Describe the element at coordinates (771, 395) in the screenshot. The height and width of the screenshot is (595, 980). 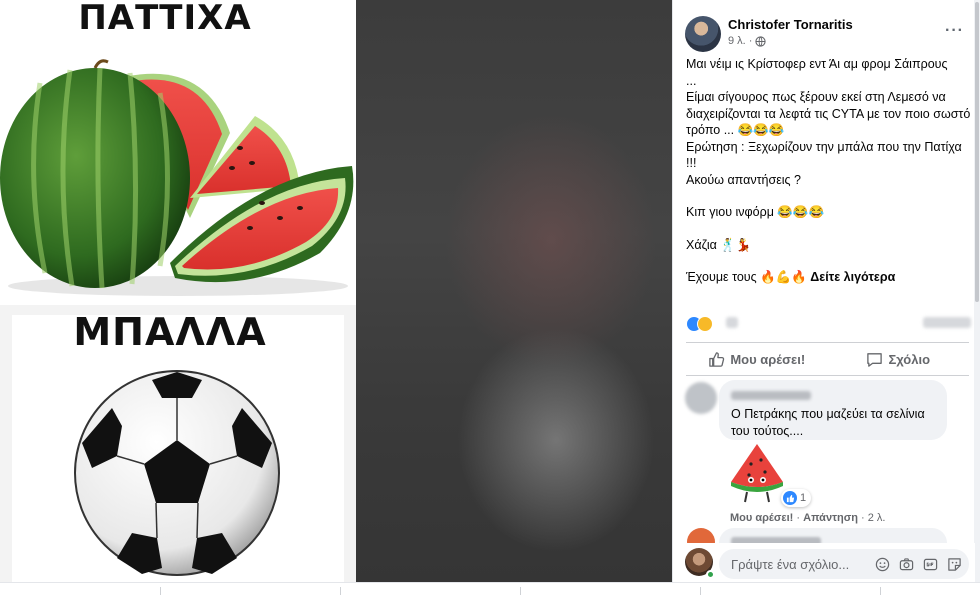
I see `commenter-name-blurred` at that location.